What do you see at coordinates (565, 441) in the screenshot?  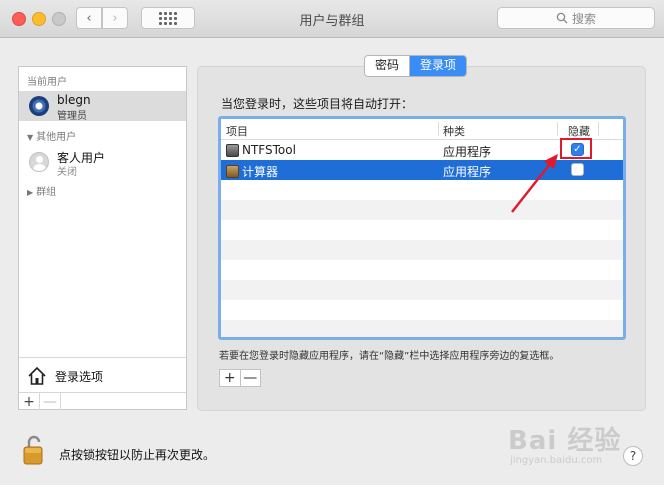 I see `watermark: Bai 经验` at bounding box center [565, 441].